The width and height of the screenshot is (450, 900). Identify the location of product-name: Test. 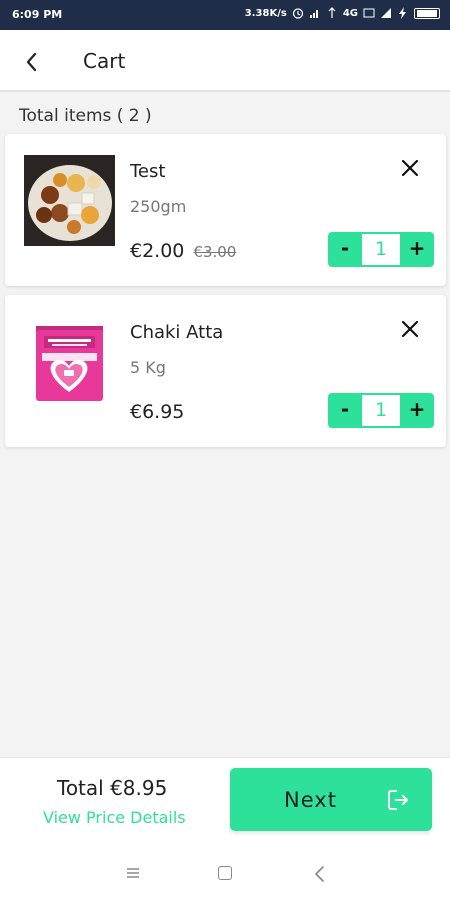
(148, 171).